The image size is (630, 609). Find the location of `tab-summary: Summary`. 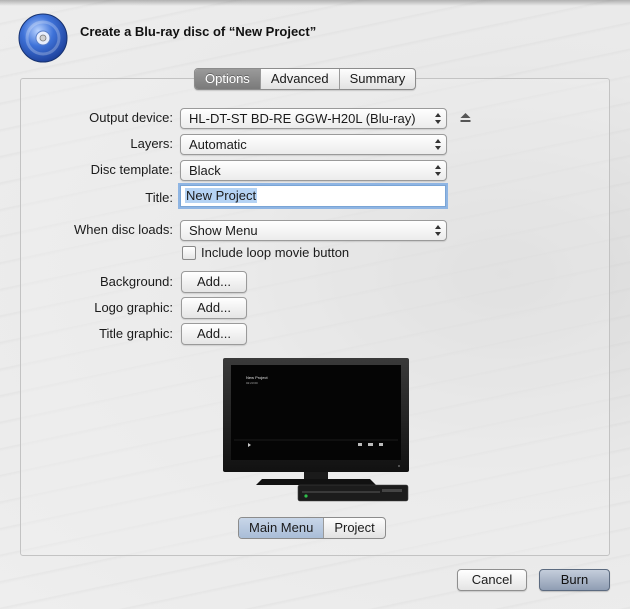

tab-summary: Summary is located at coordinates (377, 79).